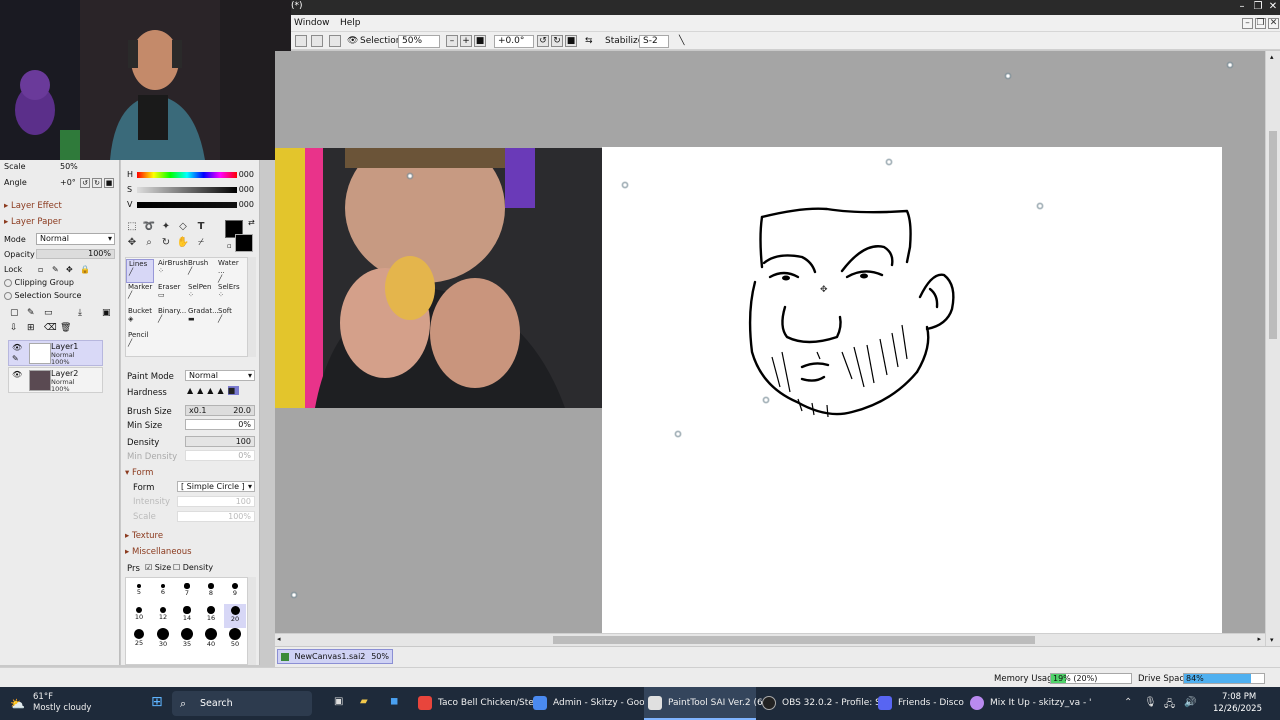 The width and height of the screenshot is (1280, 720). Describe the element at coordinates (220, 375) in the screenshot. I see `paint-mode-select: Normal ▾` at that location.